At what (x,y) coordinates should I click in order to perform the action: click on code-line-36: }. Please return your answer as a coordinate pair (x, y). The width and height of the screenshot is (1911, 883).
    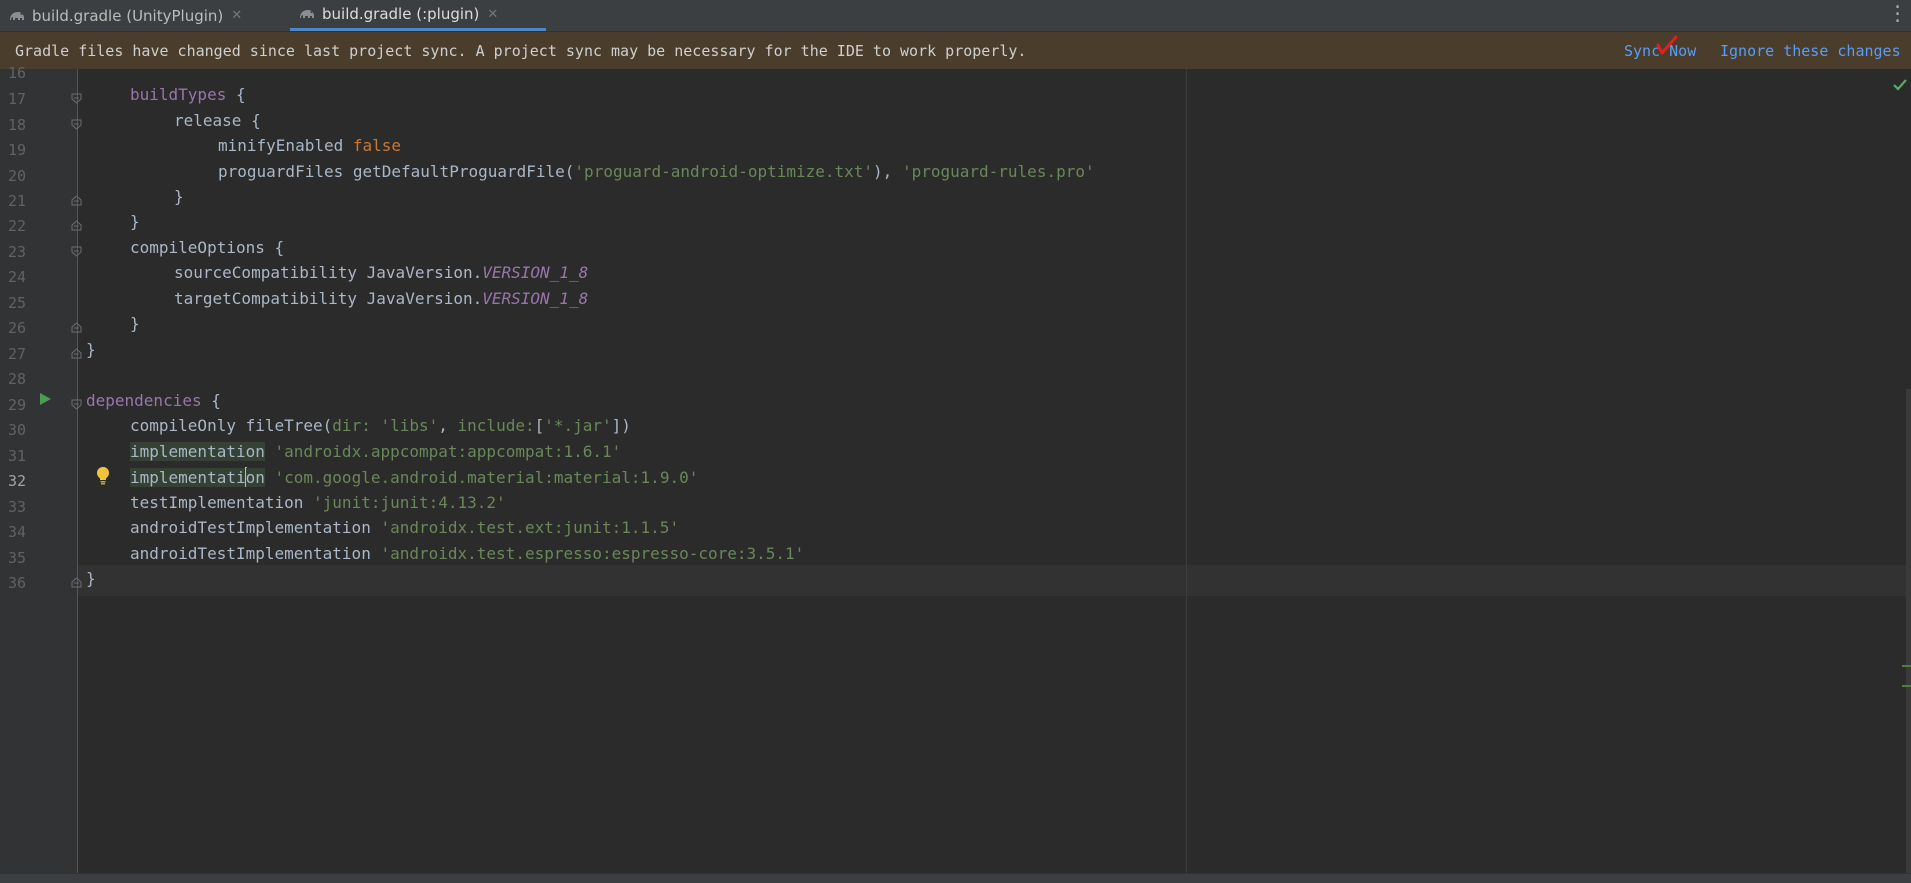
    Looking at the image, I should click on (91, 578).